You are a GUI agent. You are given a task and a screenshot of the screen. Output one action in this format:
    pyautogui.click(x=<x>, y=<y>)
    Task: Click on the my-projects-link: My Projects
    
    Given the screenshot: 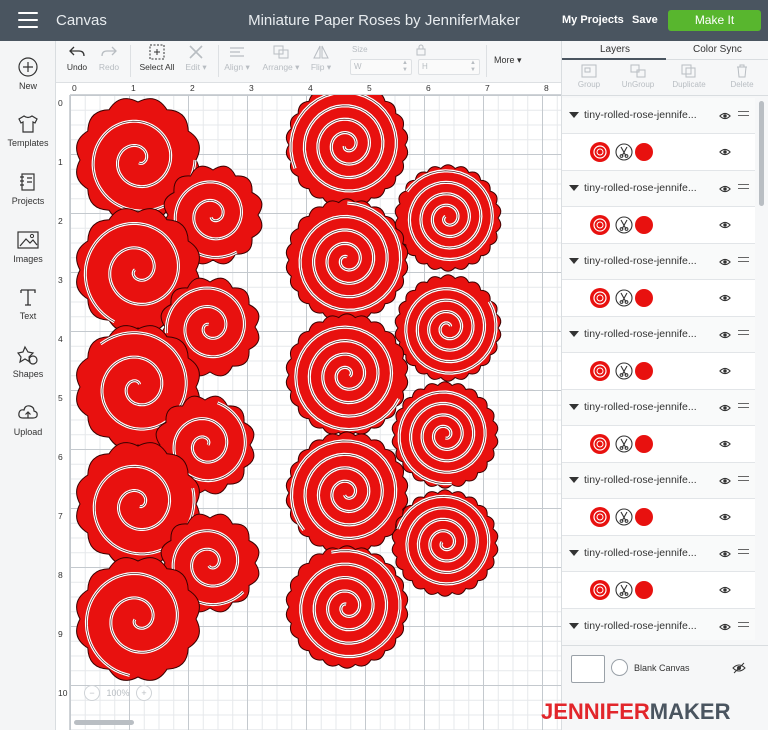 What is the action you would take?
    pyautogui.click(x=593, y=20)
    